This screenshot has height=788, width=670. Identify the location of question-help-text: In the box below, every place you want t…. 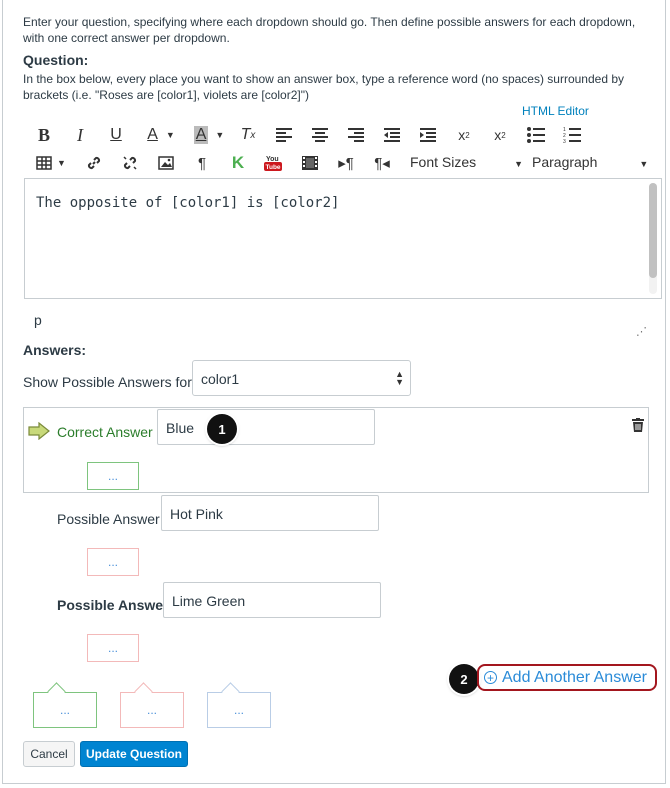
(324, 87).